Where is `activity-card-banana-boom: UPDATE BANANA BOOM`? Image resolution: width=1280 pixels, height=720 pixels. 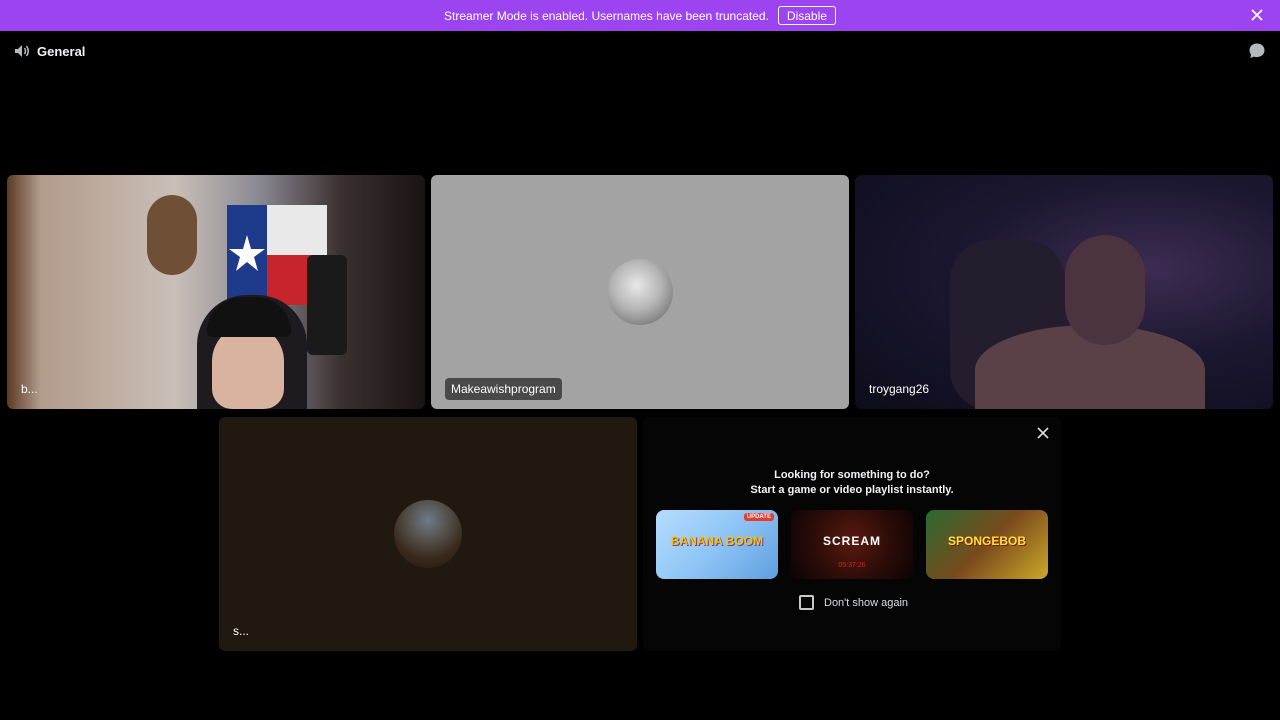
activity-card-banana-boom: UPDATE BANANA BOOM is located at coordinates (717, 544).